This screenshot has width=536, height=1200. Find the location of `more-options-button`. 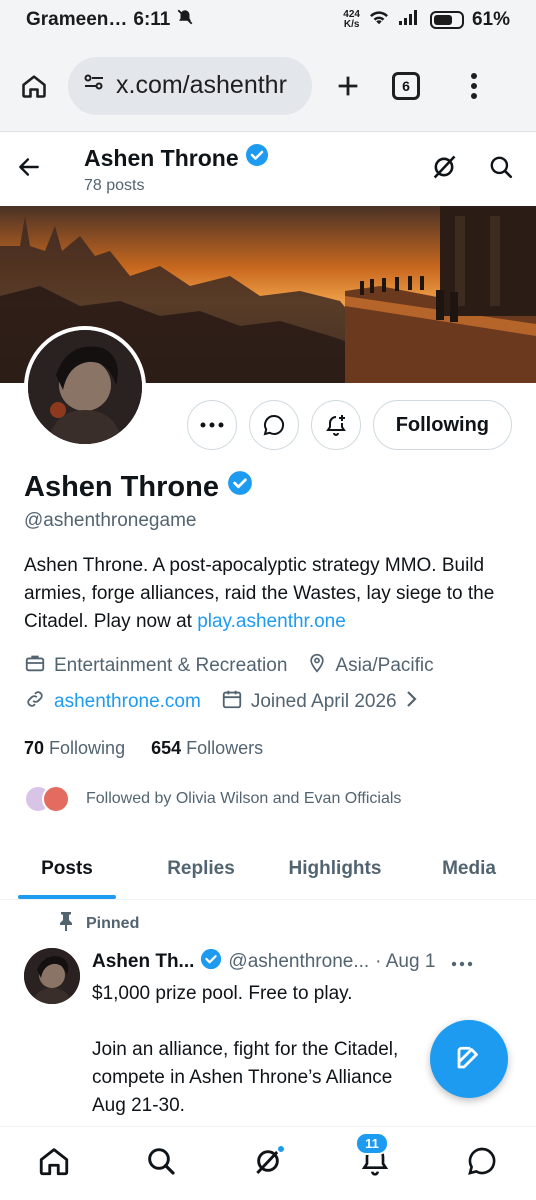

more-options-button is located at coordinates (211, 425).